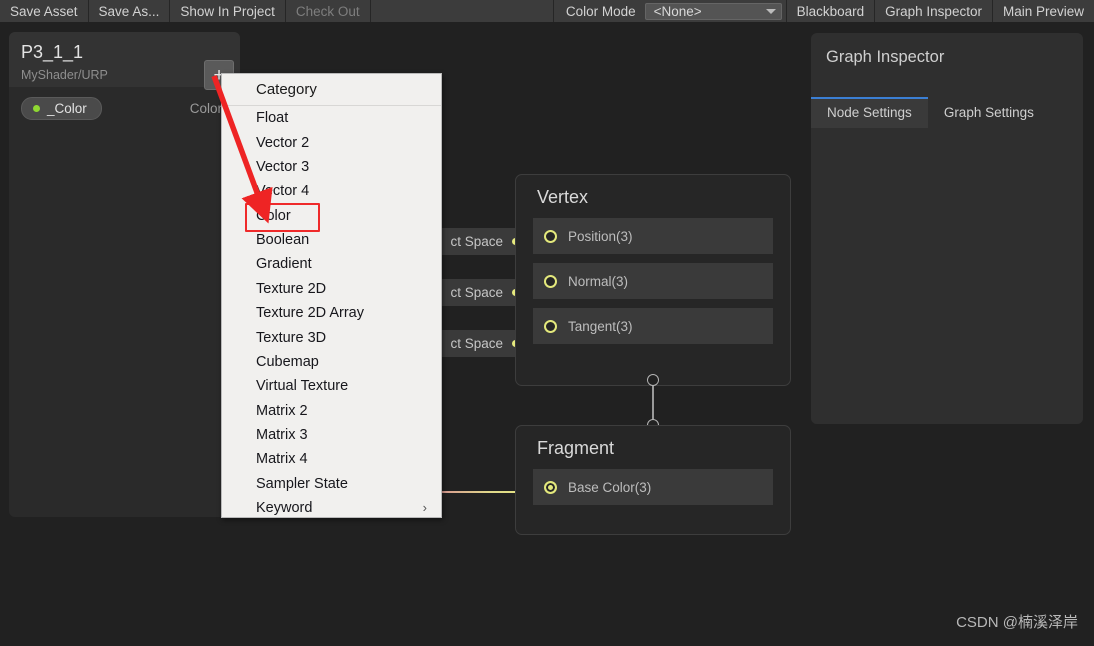  What do you see at coordinates (36, 108) in the screenshot?
I see `property-type-dot-icon` at bounding box center [36, 108].